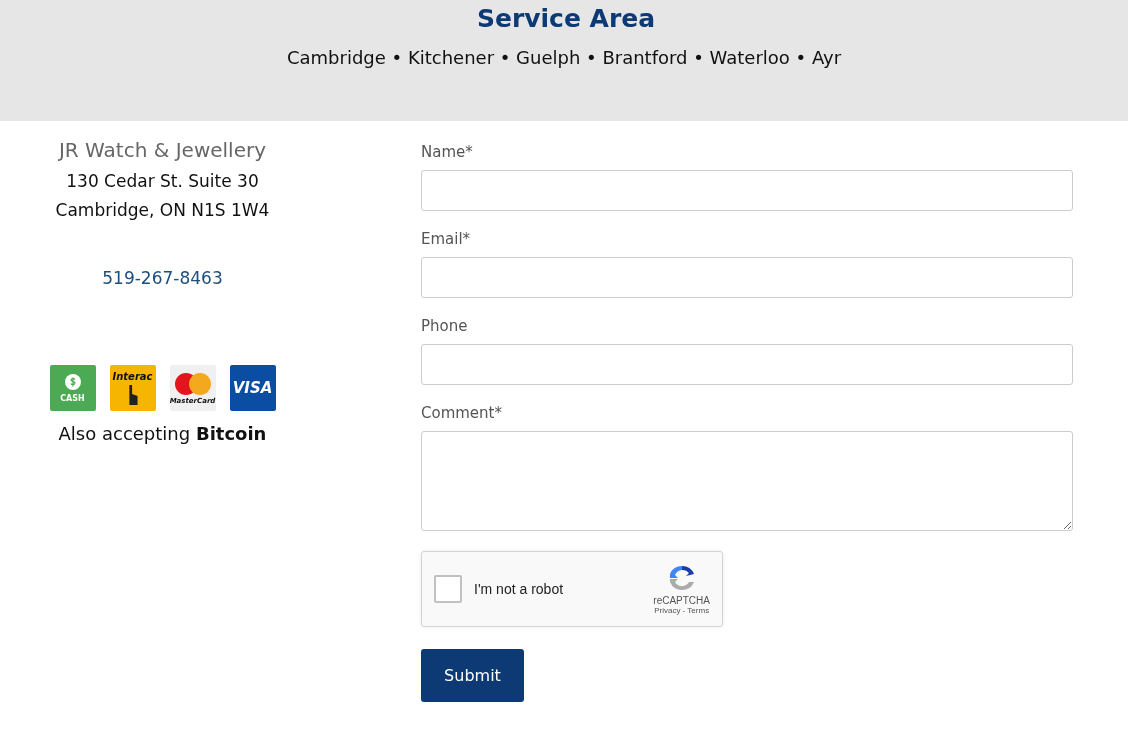 This screenshot has height=738, width=1128. I want to click on section-title: Service Area, so click(565, 18).